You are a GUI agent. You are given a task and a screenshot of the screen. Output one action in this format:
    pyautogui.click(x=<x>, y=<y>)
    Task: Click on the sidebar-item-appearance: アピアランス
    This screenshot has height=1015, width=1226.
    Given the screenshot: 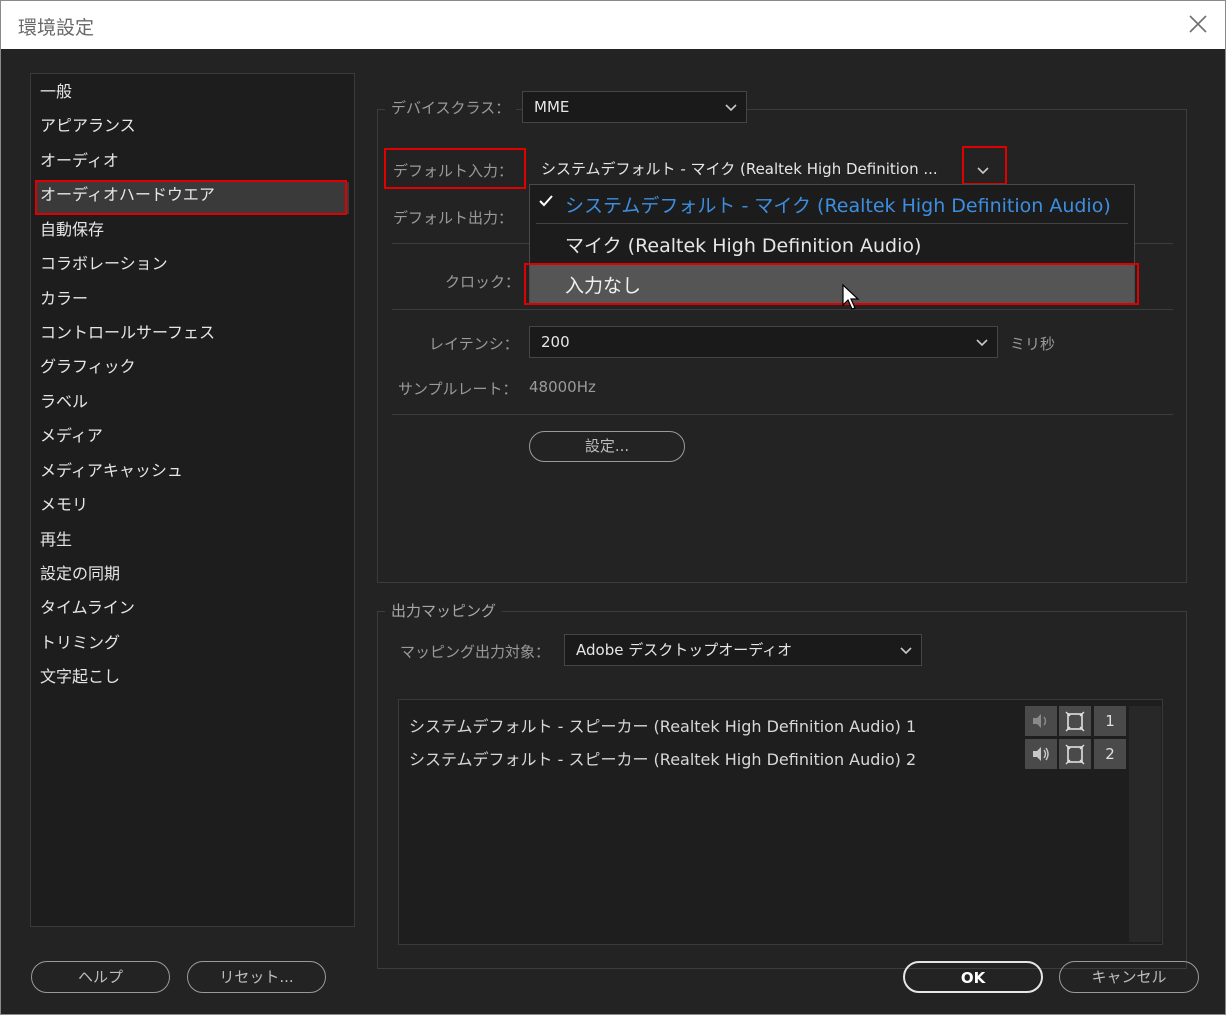 What is the action you would take?
    pyautogui.click(x=88, y=126)
    